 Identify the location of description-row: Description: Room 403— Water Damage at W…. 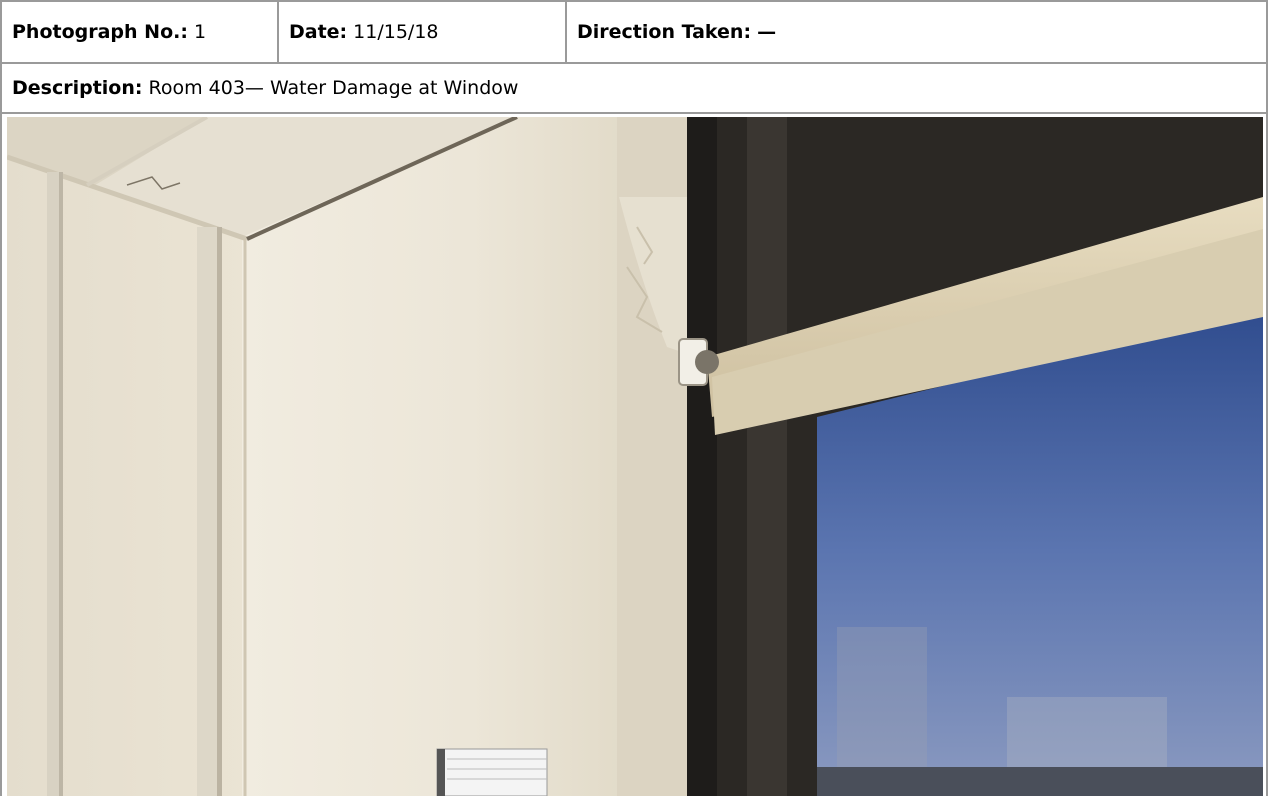
(634, 89).